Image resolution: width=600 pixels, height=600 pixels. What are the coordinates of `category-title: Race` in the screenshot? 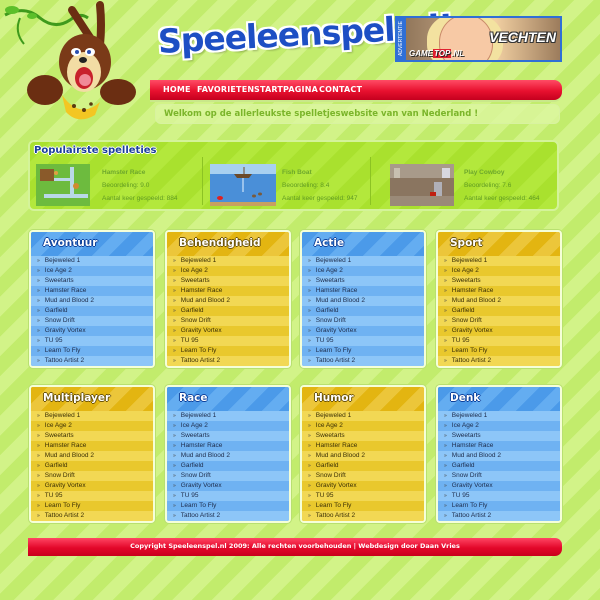 It's located at (193, 398).